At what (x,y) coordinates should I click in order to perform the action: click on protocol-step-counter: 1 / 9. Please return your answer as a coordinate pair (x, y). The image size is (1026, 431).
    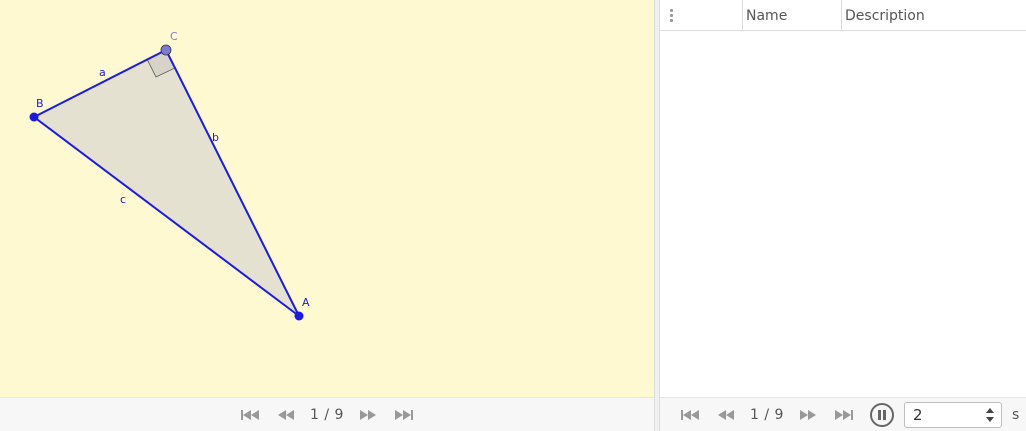
    Looking at the image, I should click on (767, 414).